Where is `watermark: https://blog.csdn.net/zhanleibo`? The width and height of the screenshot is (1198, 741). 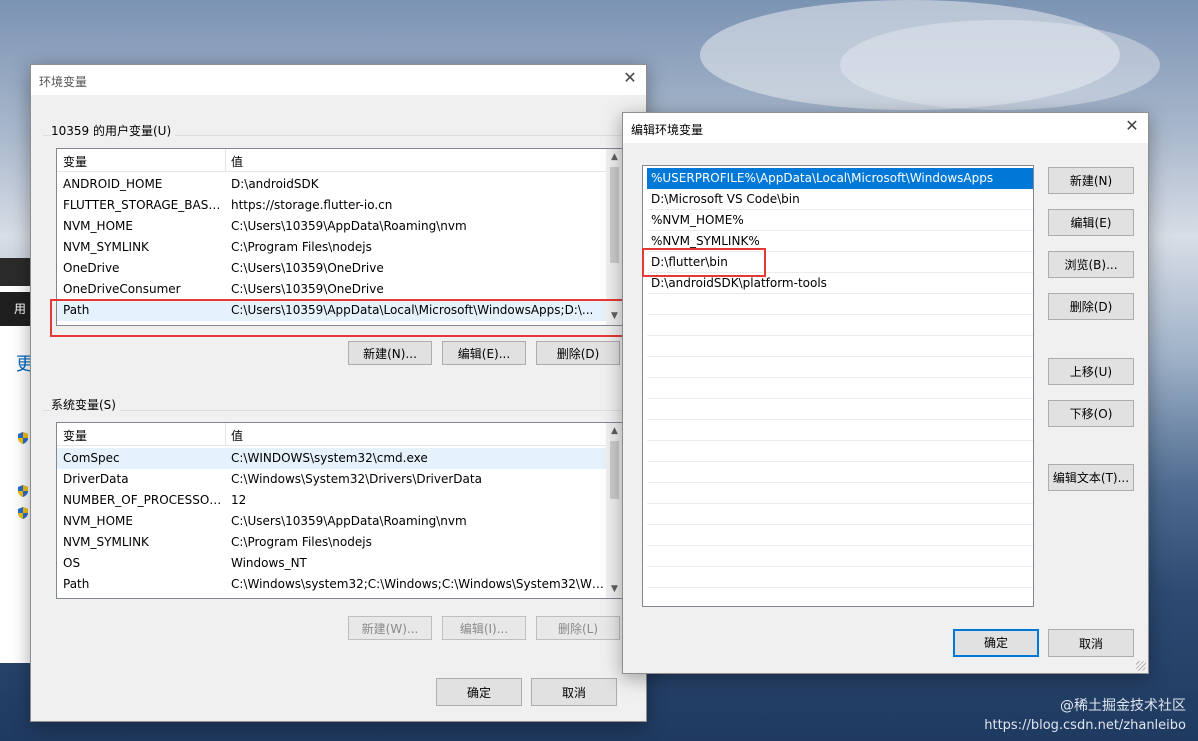
watermark: https://blog.csdn.net/zhanleibo is located at coordinates (1085, 725).